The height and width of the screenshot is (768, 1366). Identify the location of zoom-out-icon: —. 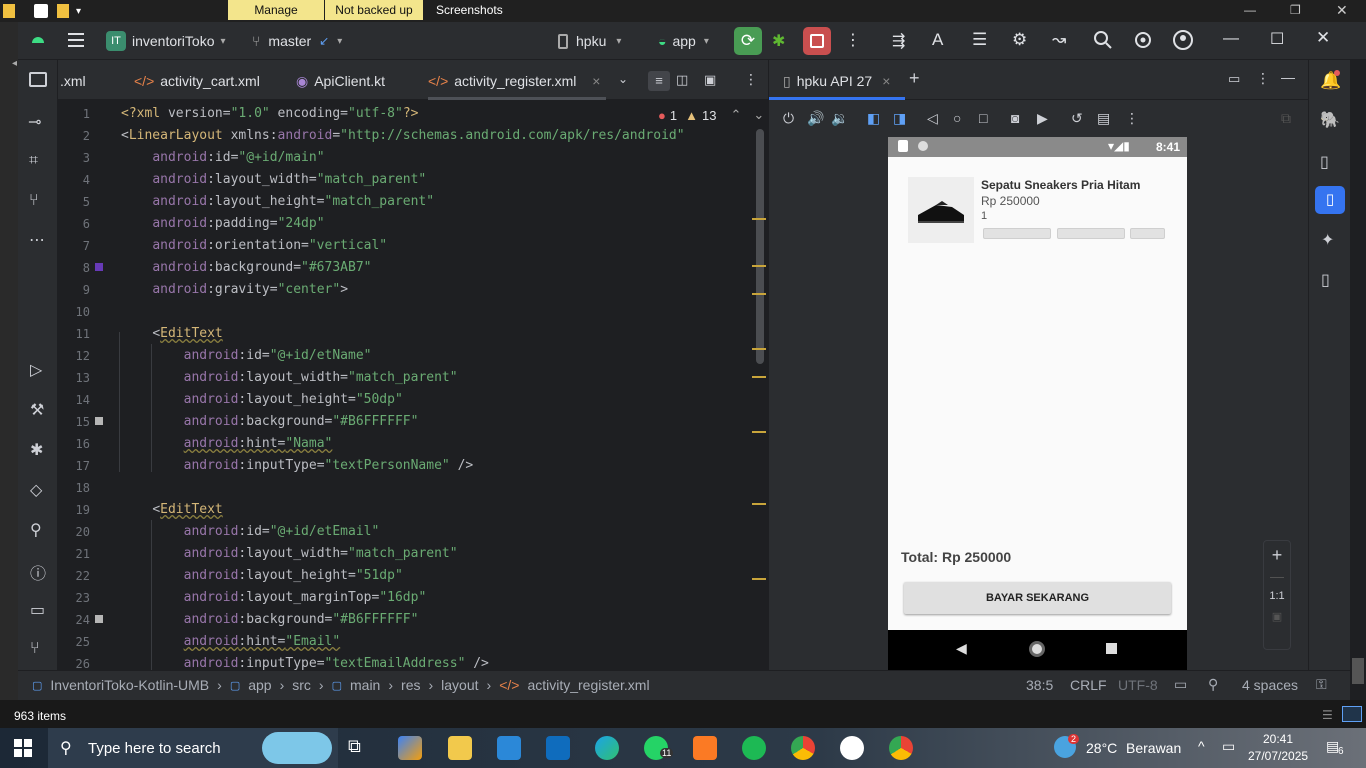
(1277, 576).